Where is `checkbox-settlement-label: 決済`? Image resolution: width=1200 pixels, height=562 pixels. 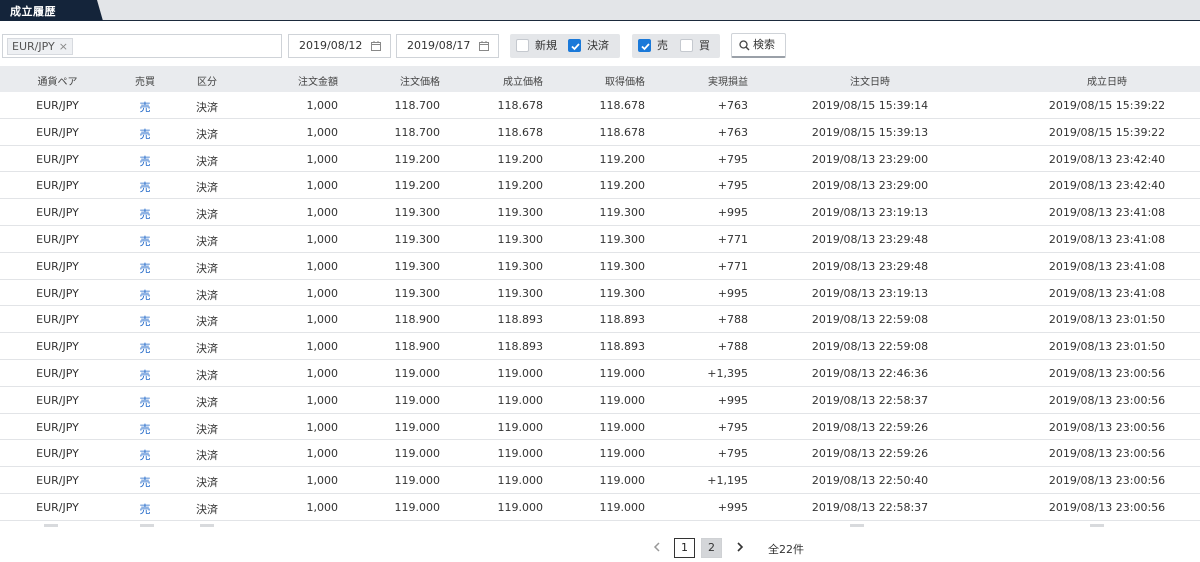 checkbox-settlement-label: 決済 is located at coordinates (598, 45).